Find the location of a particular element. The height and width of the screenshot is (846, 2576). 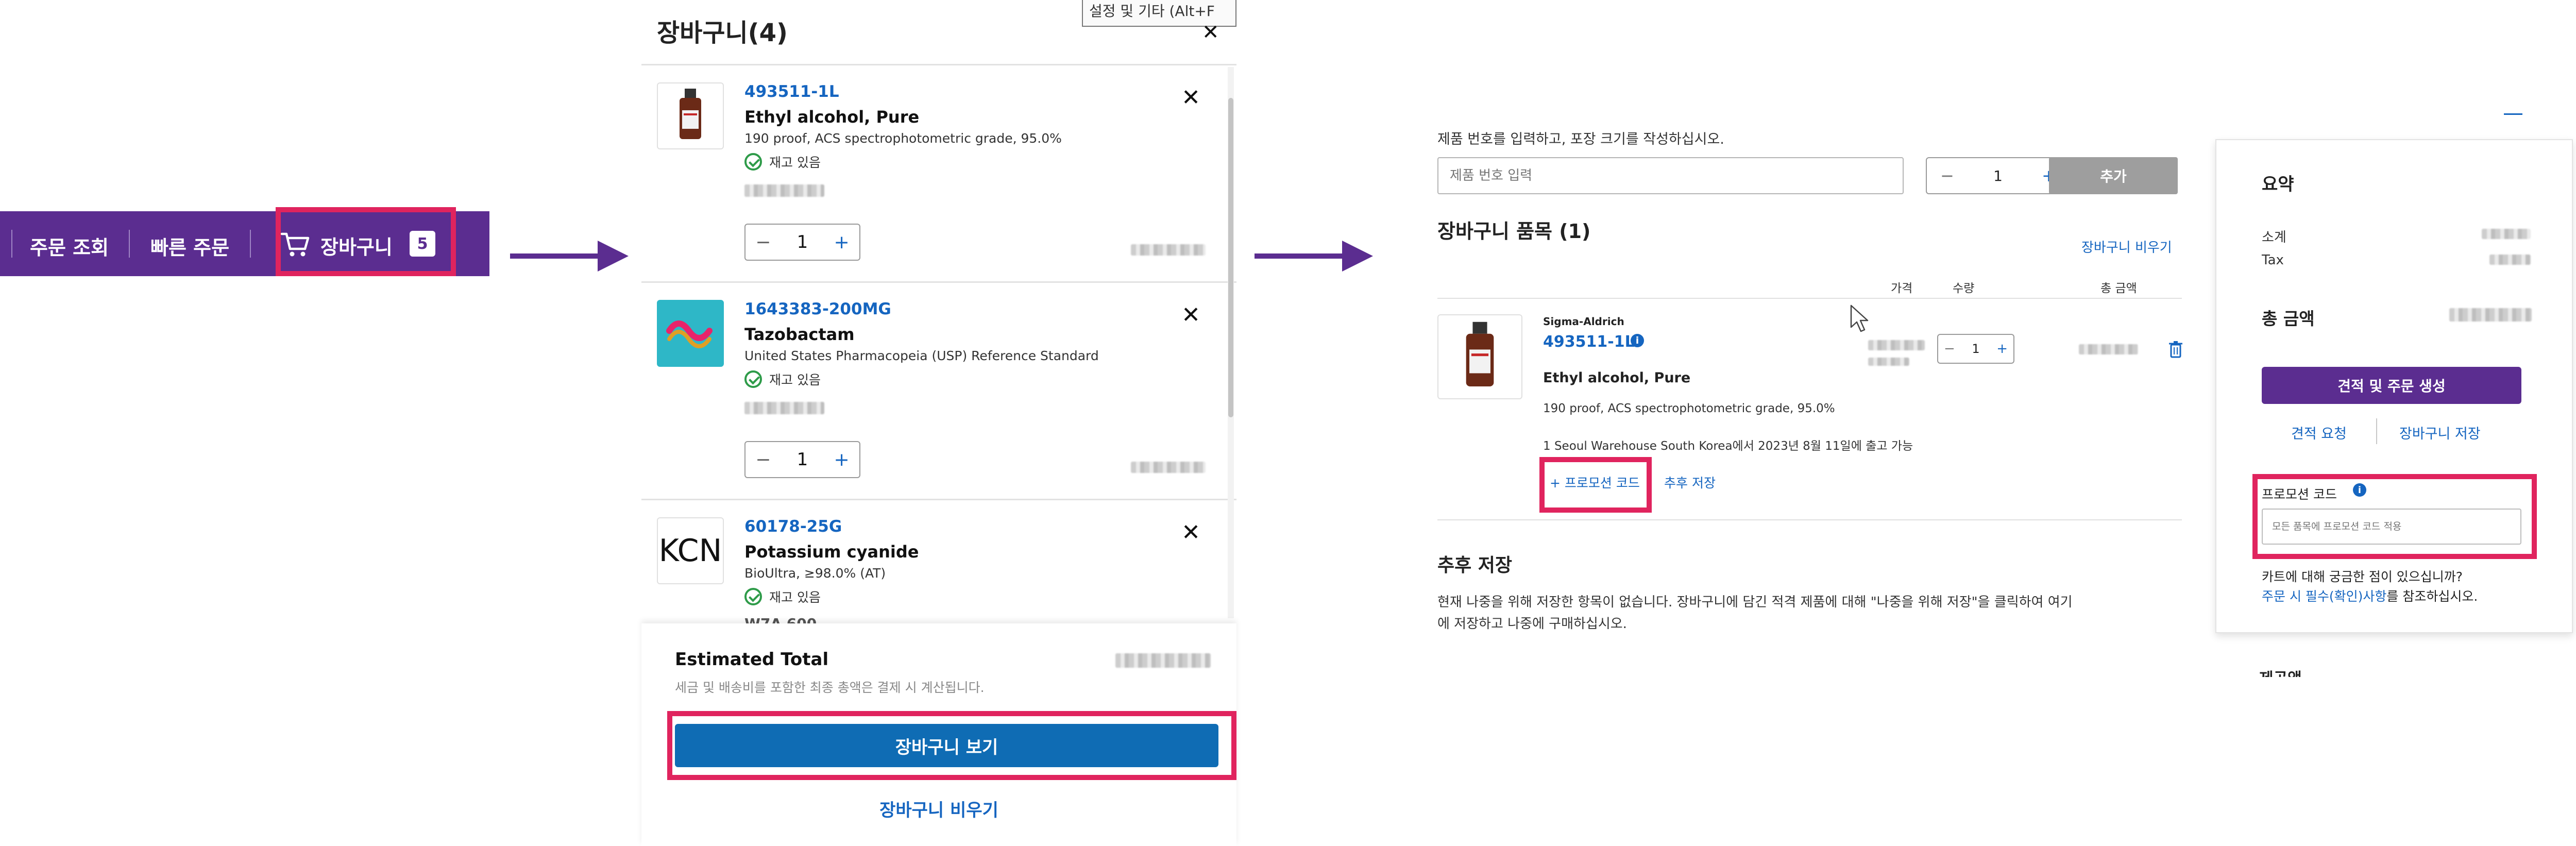

subtotal-label: 소계 is located at coordinates (2274, 238).